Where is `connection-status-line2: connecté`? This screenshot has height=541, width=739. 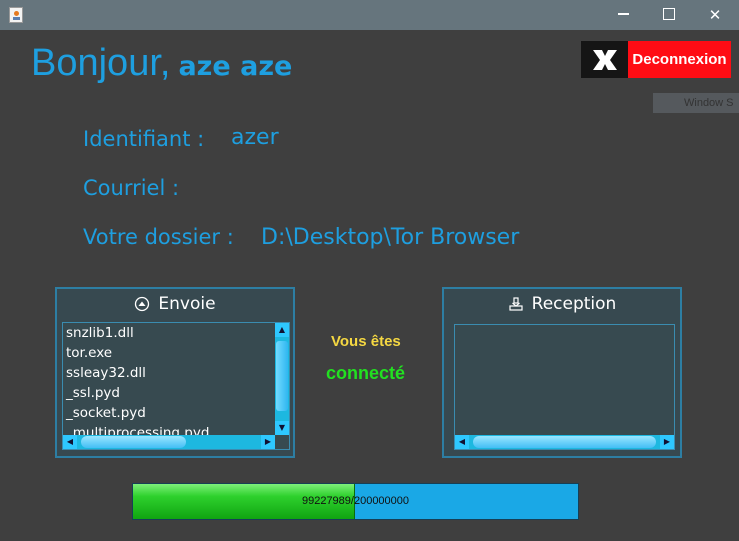 connection-status-line2: connecté is located at coordinates (366, 373).